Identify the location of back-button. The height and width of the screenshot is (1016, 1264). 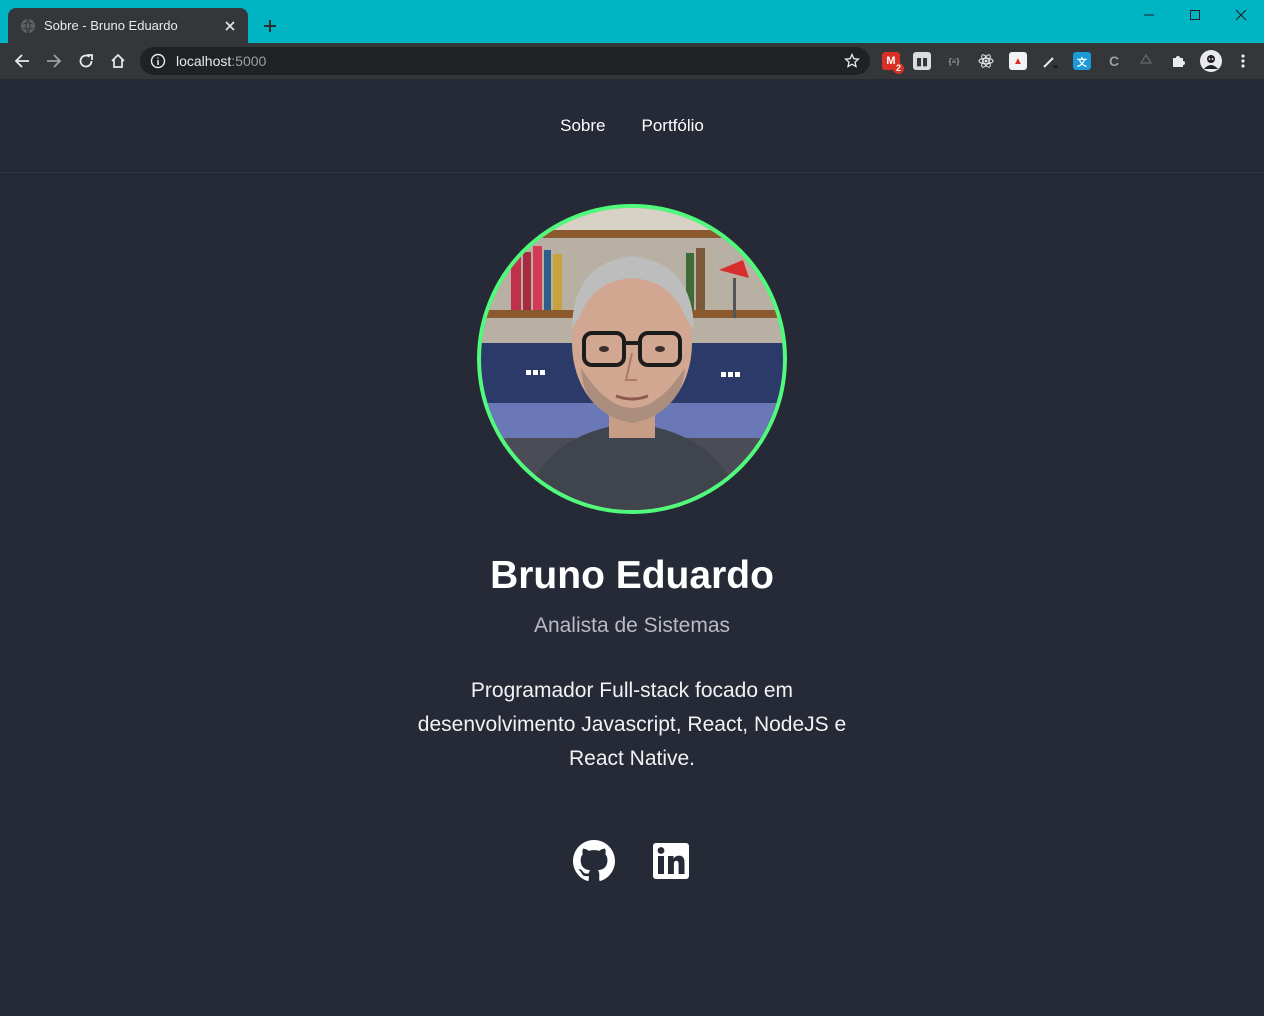
(22, 61).